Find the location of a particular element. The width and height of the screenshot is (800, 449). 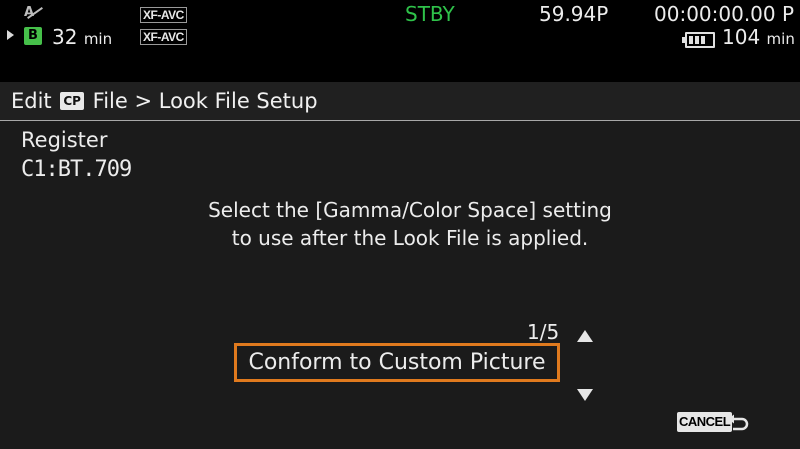

instruction-line-1: Select the [Gamma/Color Space] setting is located at coordinates (410, 210).